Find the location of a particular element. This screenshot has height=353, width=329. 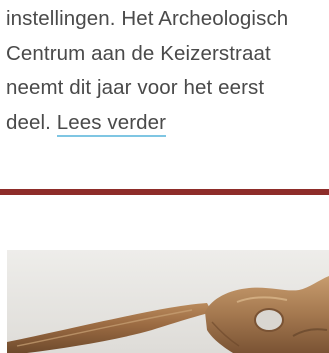

article-line-1: instellingen. Het Archeologisch is located at coordinates (147, 18).